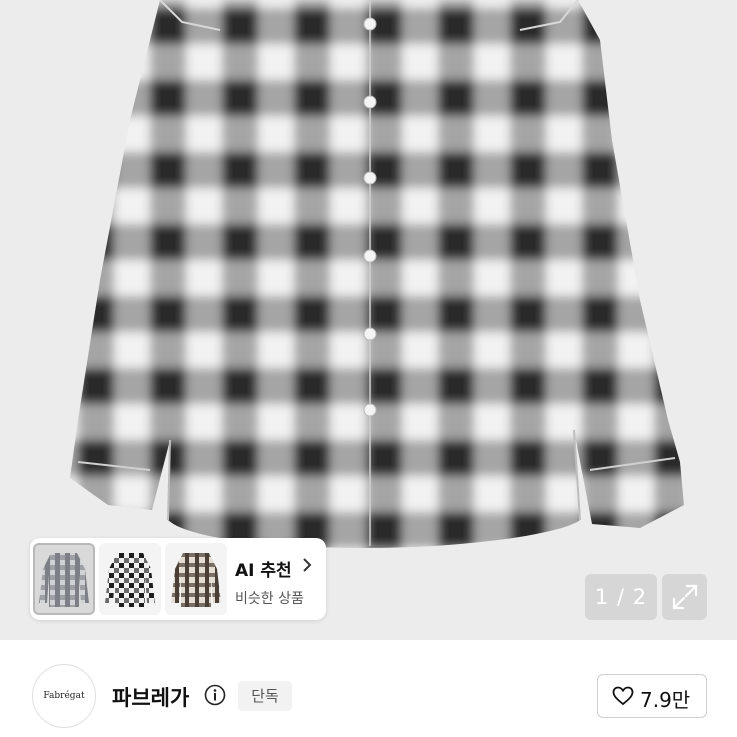 This screenshot has height=737, width=737. I want to click on expand-icon, so click(685, 597).